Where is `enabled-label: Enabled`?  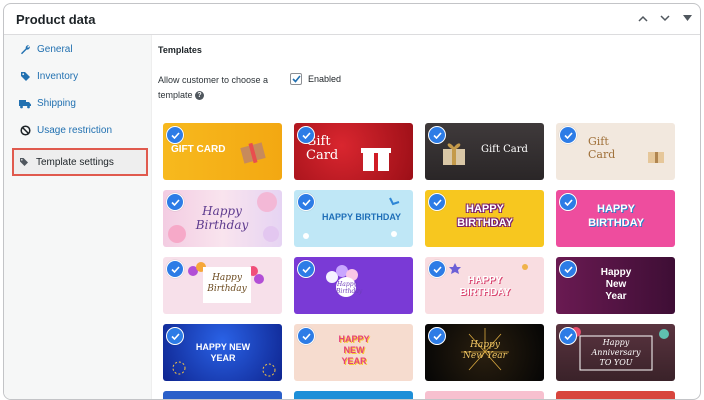
enabled-label: Enabled is located at coordinates (325, 79).